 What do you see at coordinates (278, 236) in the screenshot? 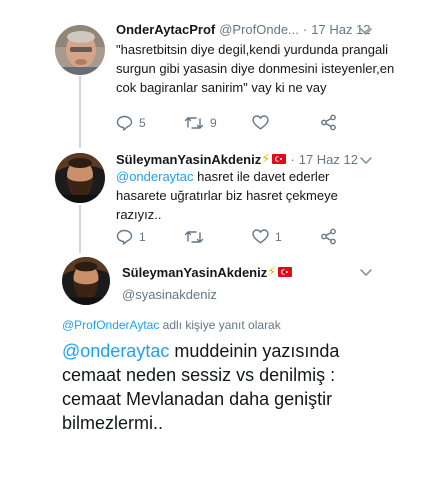
I see `like-count: 1` at bounding box center [278, 236].